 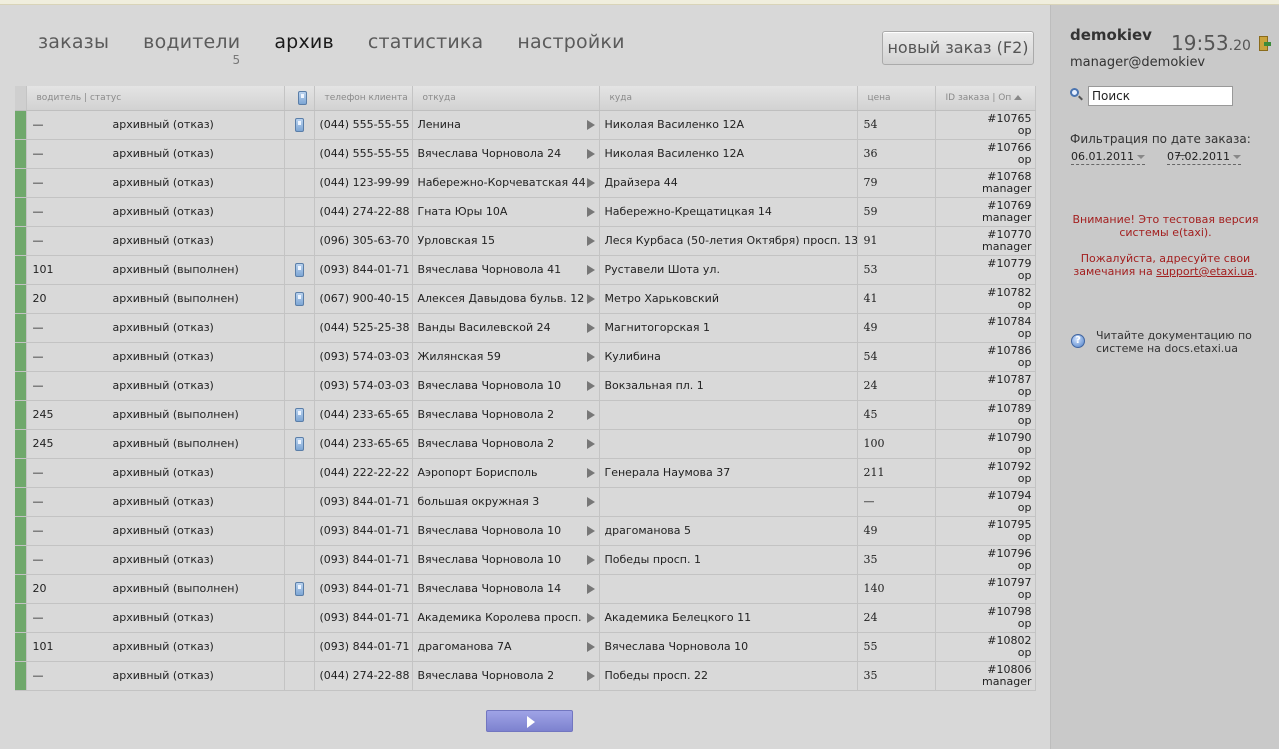 I want to click on order-id: #10768, so click(x=983, y=176).